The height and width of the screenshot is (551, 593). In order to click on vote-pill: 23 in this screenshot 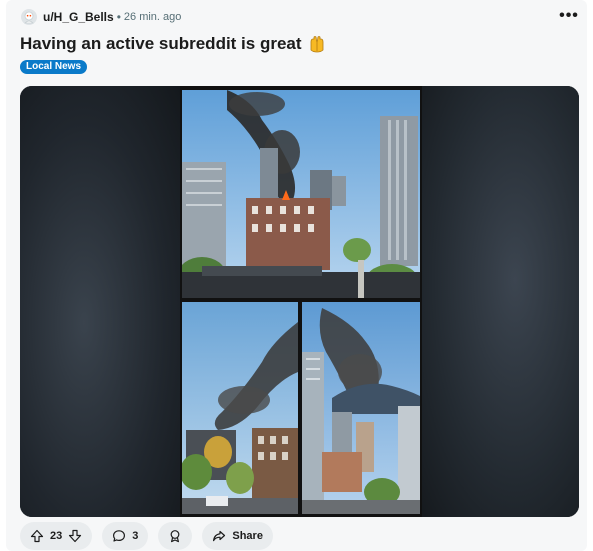, I will do `click(56, 536)`.